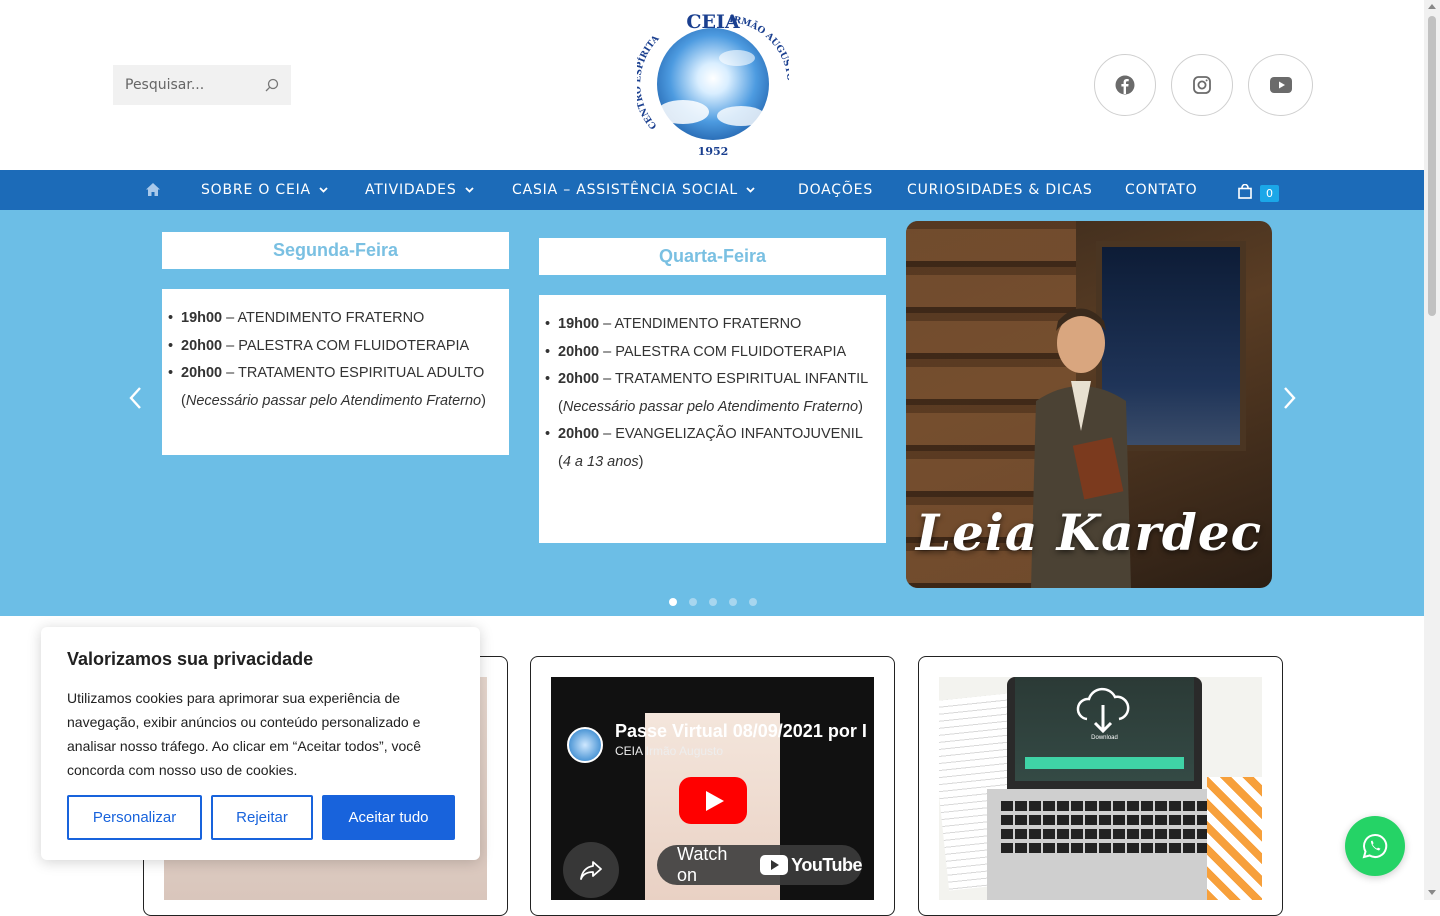  What do you see at coordinates (669, 751) in the screenshot?
I see `video-channel: CEIA Irmão Augusto` at bounding box center [669, 751].